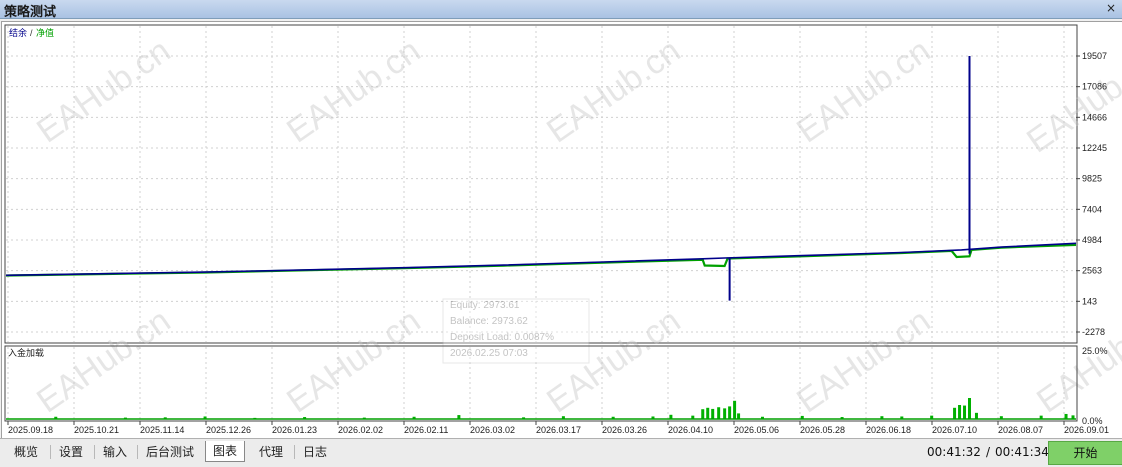 The width and height of the screenshot is (1122, 467). What do you see at coordinates (624, 430) in the screenshot?
I see `x-tick-label: 2026.03.26` at bounding box center [624, 430].